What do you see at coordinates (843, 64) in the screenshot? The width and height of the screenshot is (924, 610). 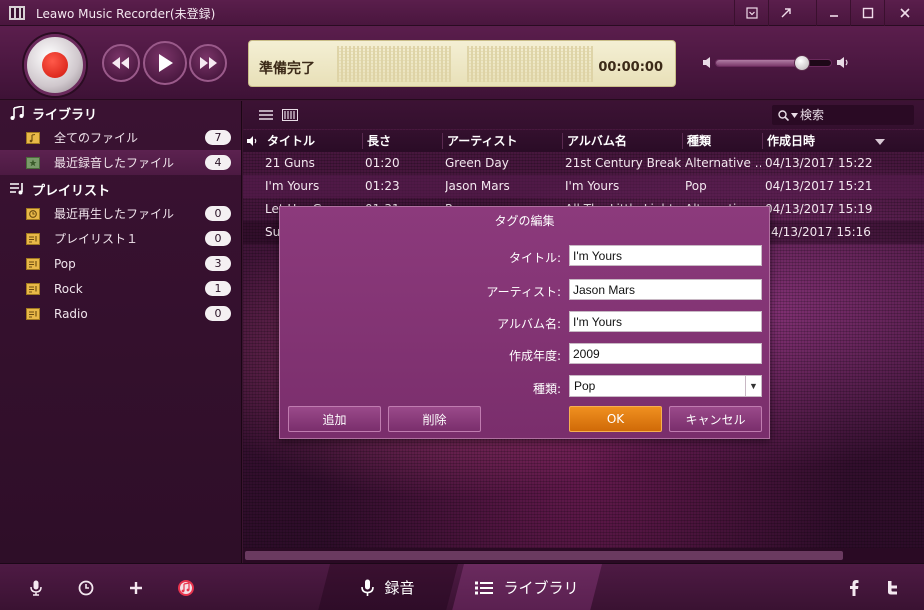 I see `volume-high-icon` at bounding box center [843, 64].